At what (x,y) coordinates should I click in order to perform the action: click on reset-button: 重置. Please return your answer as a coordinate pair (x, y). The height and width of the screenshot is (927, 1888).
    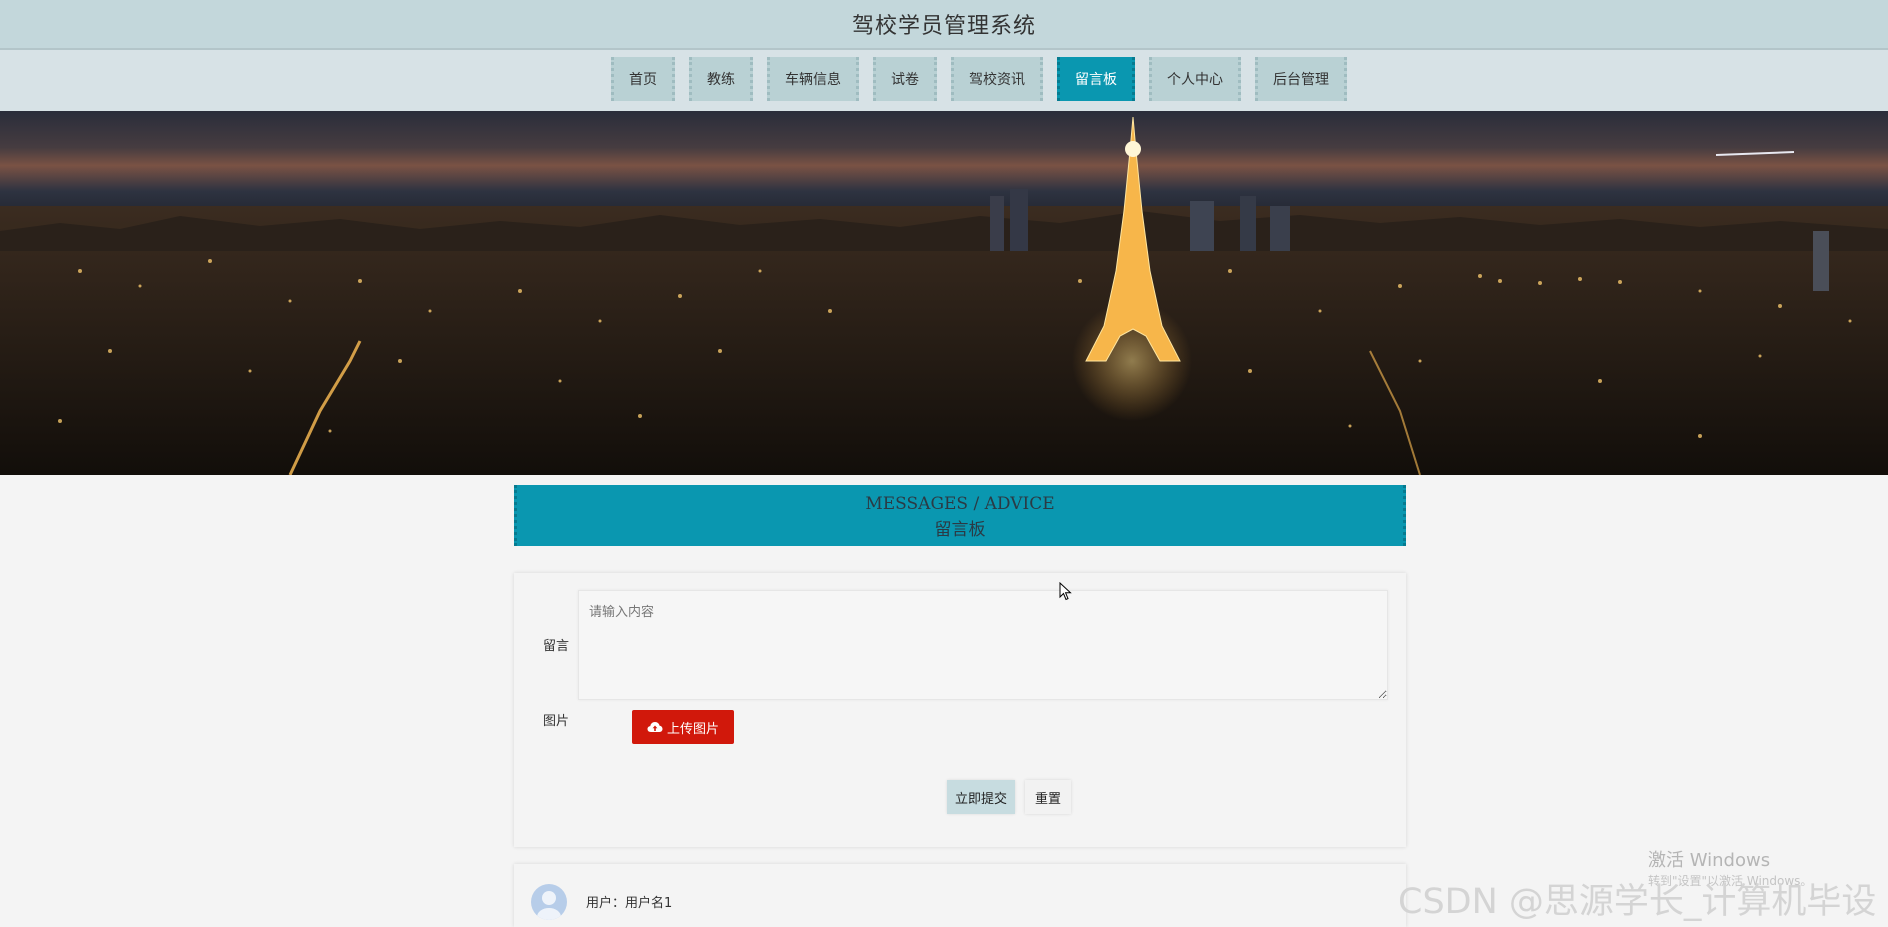
    Looking at the image, I should click on (1048, 797).